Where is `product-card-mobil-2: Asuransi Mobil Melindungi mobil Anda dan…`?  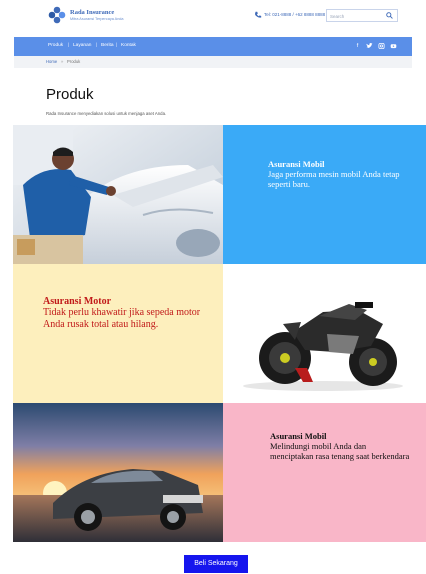 product-card-mobil-2: Asuransi Mobil Melindungi mobil Anda dan… is located at coordinates (324, 472).